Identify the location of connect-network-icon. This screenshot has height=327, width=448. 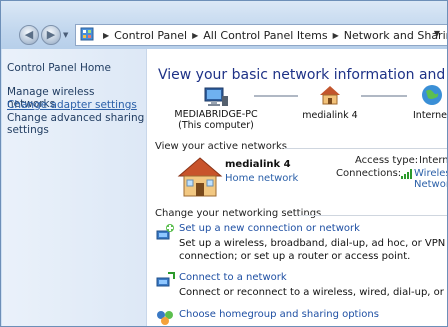
(165, 279).